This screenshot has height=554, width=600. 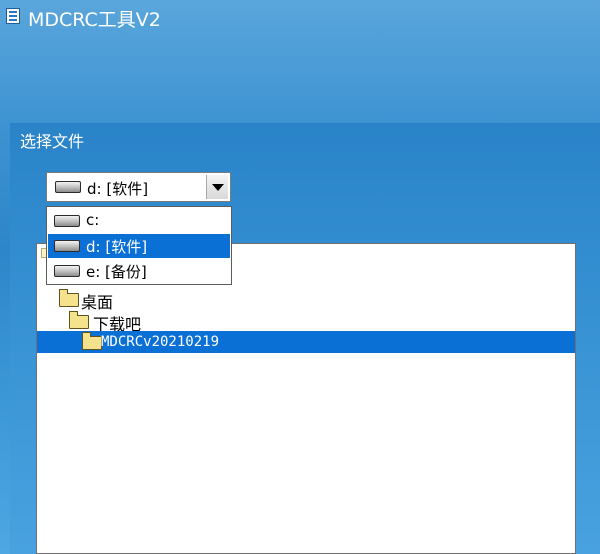 I want to click on drive-option-e: e: [备份], so click(x=139, y=271).